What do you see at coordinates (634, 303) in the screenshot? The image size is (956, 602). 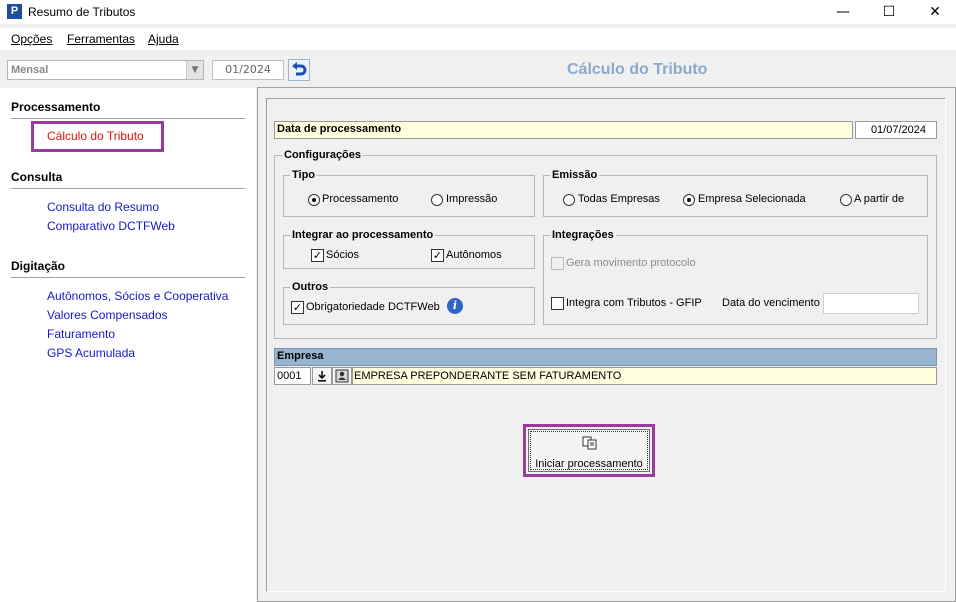 I see `checkbox-integra-gfip-label: Integra com Tributos - GFIP` at bounding box center [634, 303].